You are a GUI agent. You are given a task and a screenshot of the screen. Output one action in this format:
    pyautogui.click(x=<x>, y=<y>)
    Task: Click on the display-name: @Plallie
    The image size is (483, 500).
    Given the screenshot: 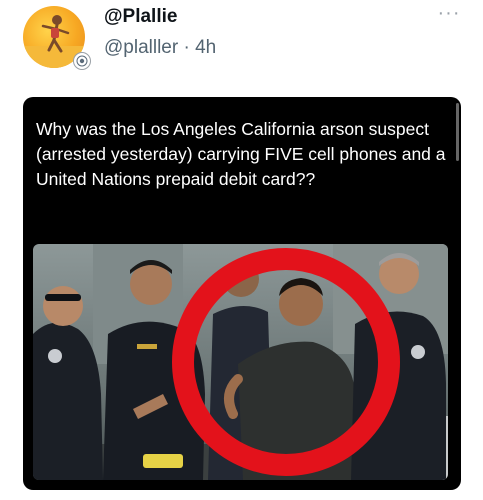 What is the action you would take?
    pyautogui.click(x=140, y=17)
    